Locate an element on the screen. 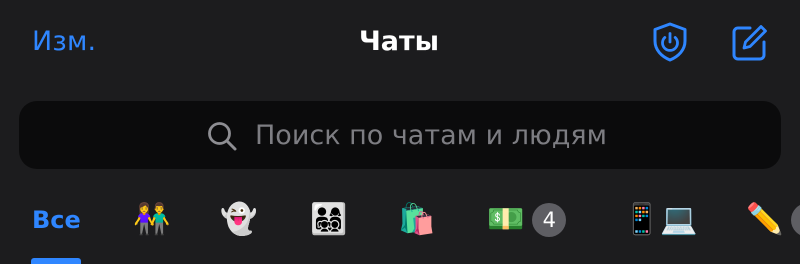 The width and height of the screenshot is (800, 264). devices-emoji-icon: 📱💻 is located at coordinates (660, 219).